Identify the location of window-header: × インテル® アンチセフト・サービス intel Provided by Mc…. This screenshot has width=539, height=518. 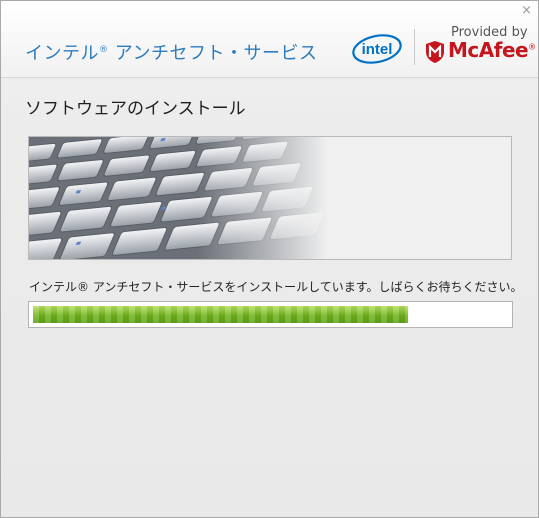
(269, 39).